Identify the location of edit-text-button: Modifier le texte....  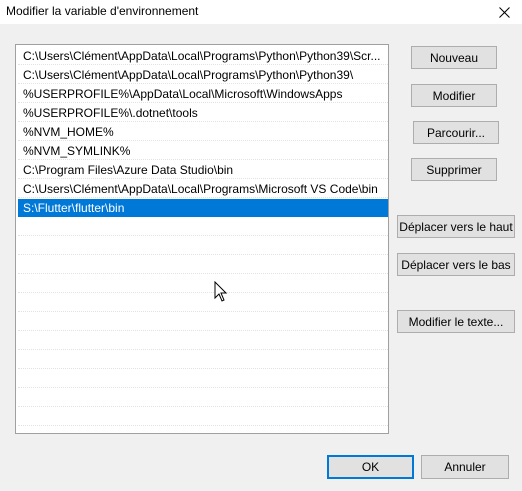
(456, 321).